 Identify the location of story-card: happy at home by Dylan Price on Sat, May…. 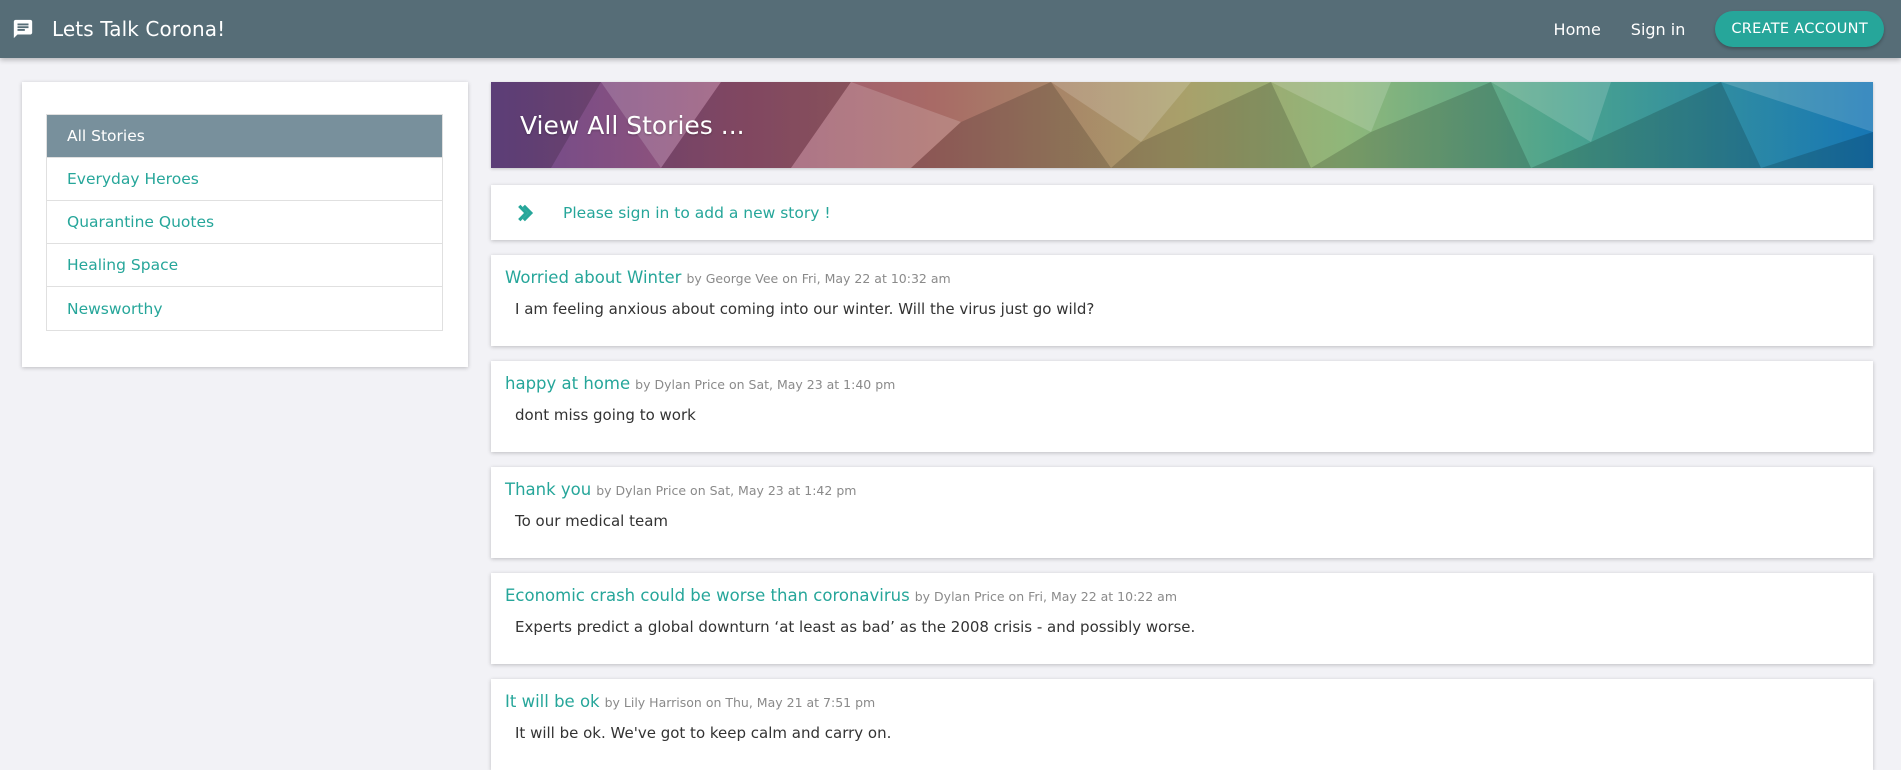
(1182, 406).